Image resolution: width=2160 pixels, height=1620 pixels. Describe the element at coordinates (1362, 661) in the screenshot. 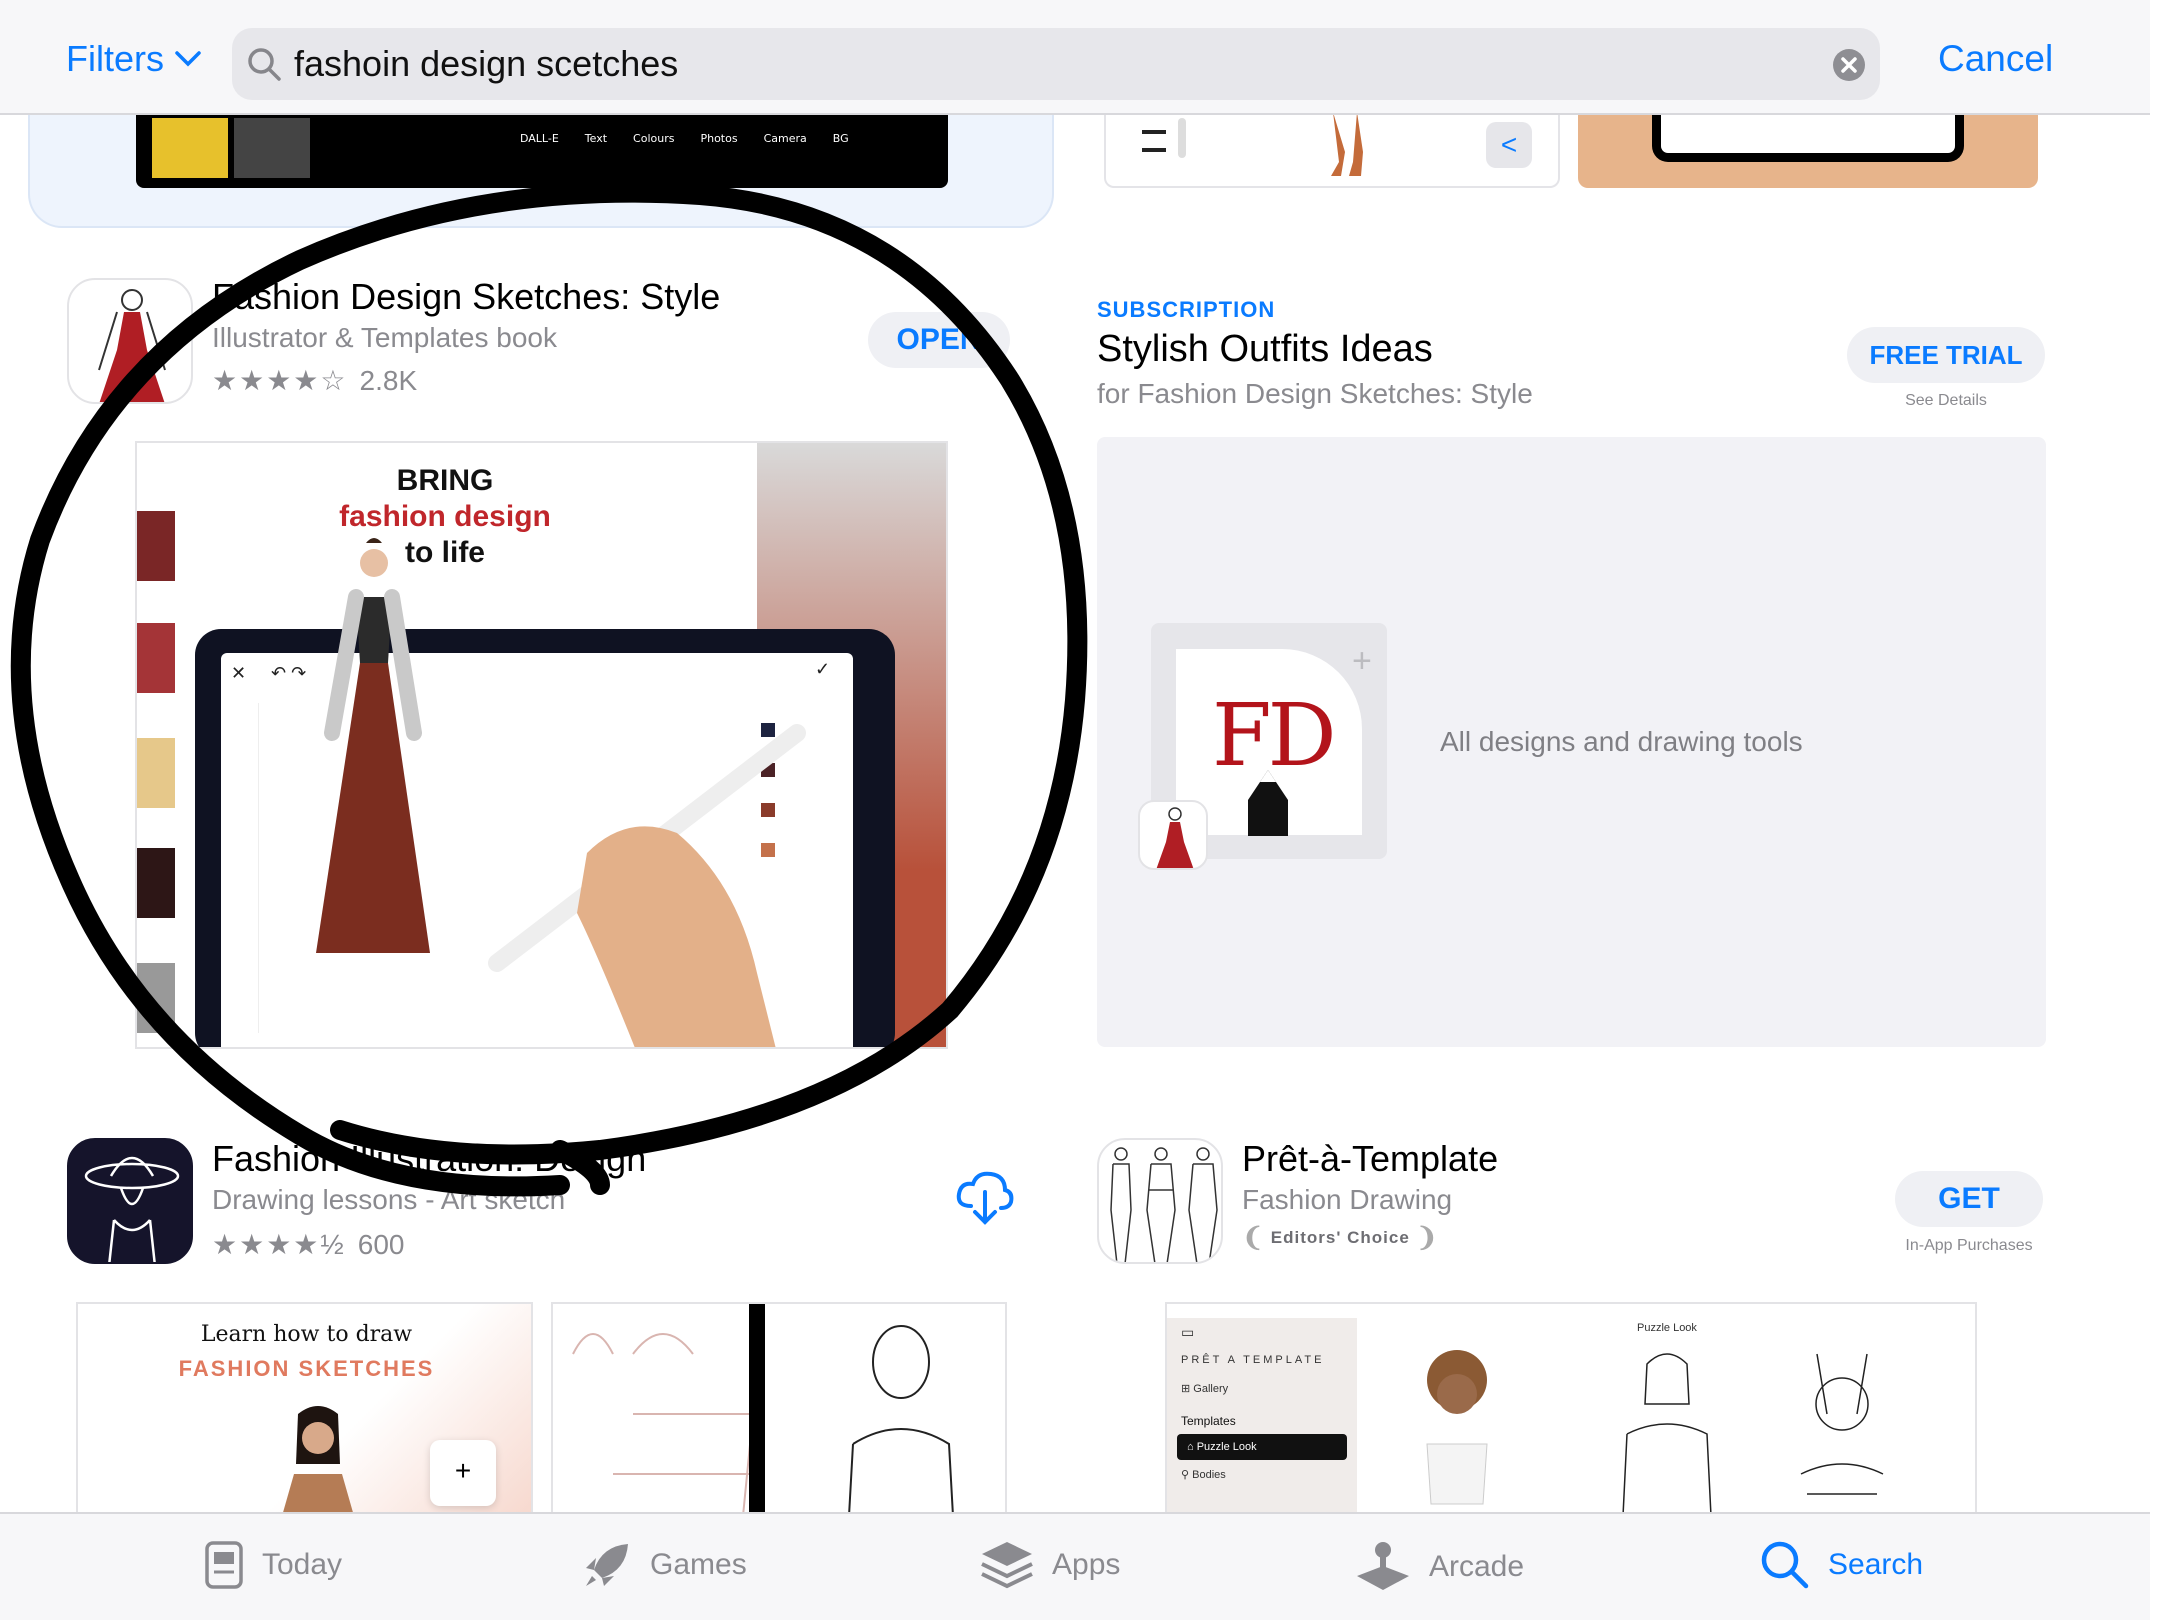

I see `plus-icon: +` at that location.